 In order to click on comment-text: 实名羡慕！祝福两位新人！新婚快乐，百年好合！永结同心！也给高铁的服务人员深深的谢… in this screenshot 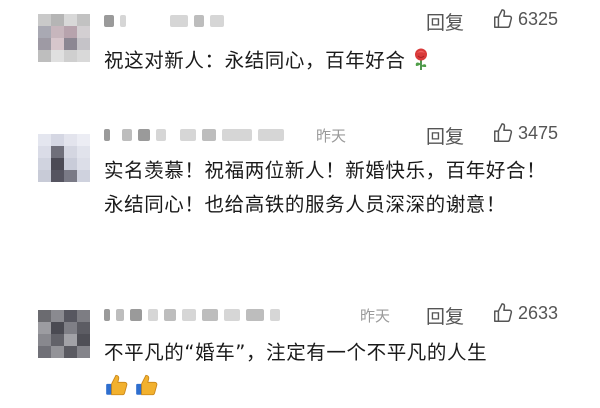, I will do `click(329, 188)`.